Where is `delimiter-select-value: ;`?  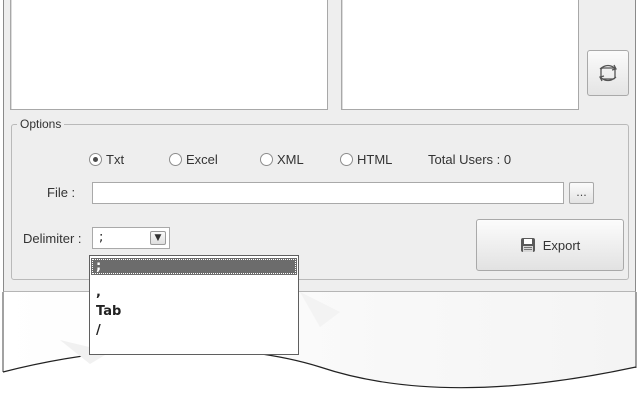 delimiter-select-value: ; is located at coordinates (101, 237).